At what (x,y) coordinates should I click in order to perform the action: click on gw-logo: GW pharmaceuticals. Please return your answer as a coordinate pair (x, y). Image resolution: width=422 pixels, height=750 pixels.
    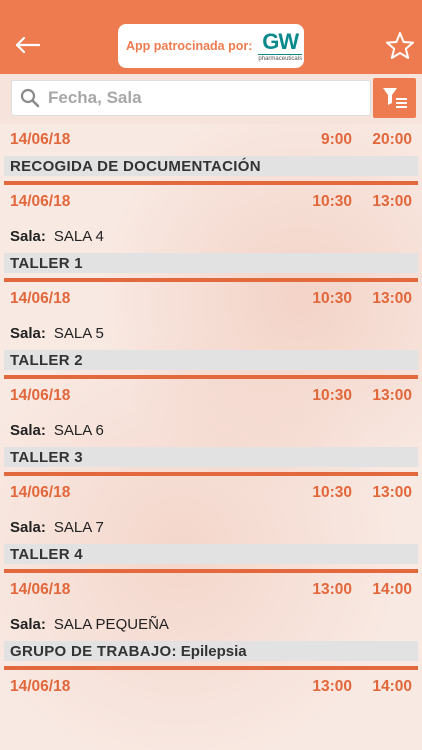
    Looking at the image, I should click on (280, 45).